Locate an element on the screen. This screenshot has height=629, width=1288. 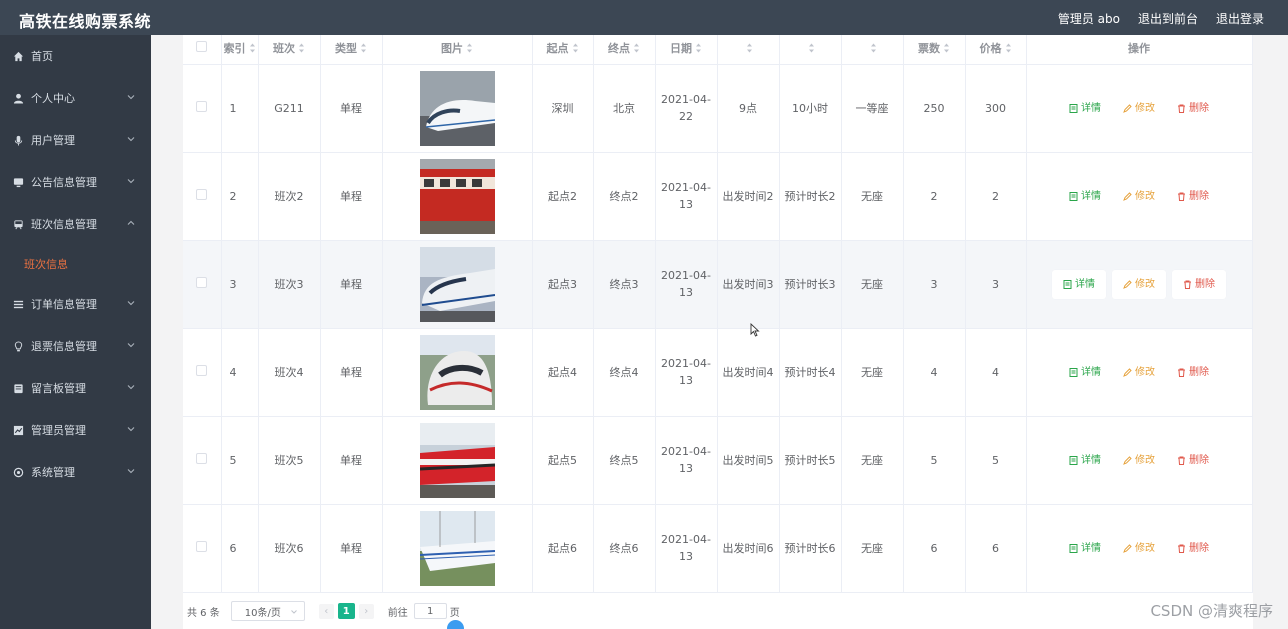
sidebar-item-notice-management: 公告信息管理 is located at coordinates (75, 182).